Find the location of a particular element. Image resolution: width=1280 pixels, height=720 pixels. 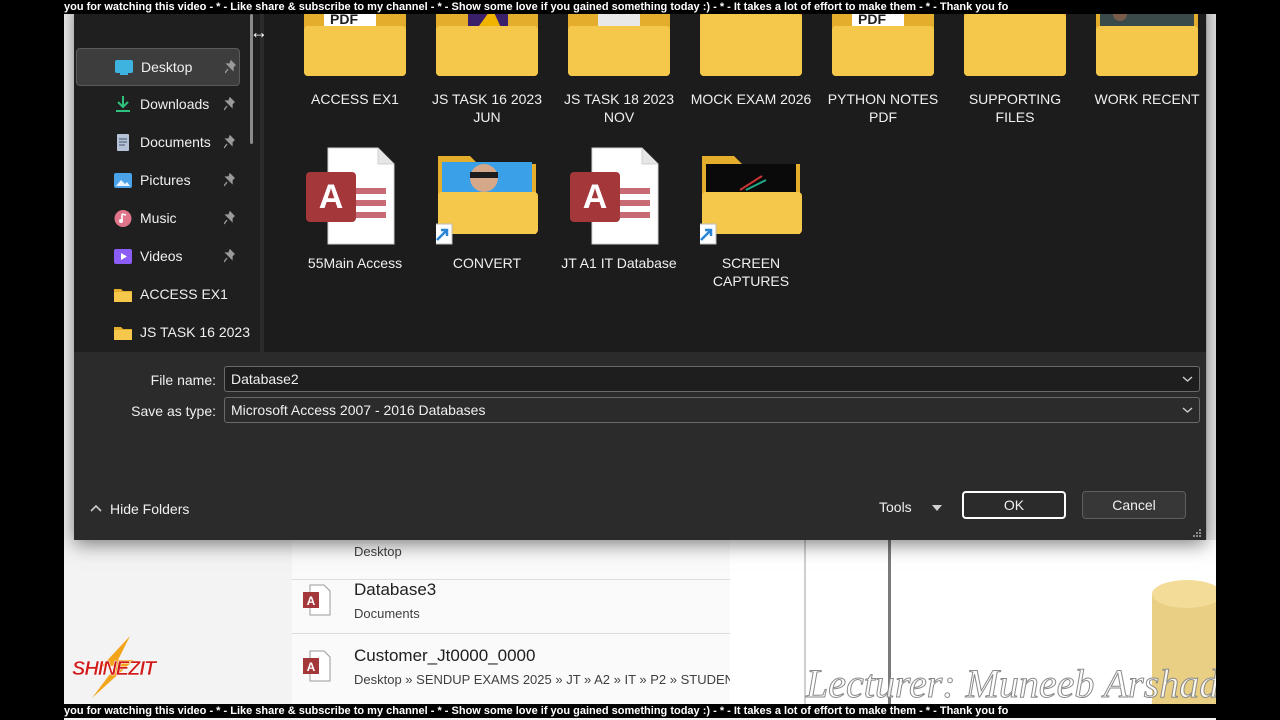

save-type-select: Microsoft Access 2007 - 2016 Databases is located at coordinates (712, 410).